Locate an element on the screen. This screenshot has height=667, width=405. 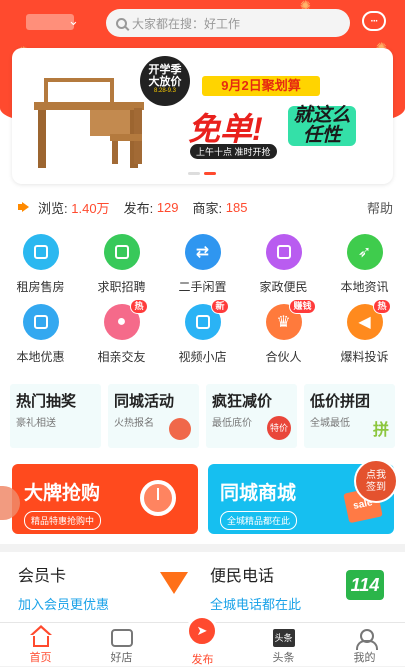
nav-home: 首页 is located at coordinates (40, 645).